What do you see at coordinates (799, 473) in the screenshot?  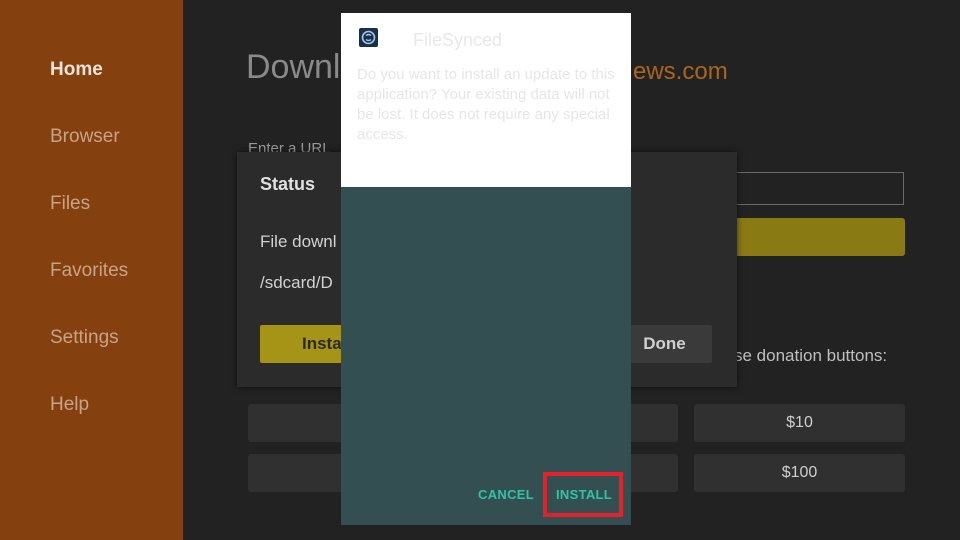 I see `donation-button-100: $100` at bounding box center [799, 473].